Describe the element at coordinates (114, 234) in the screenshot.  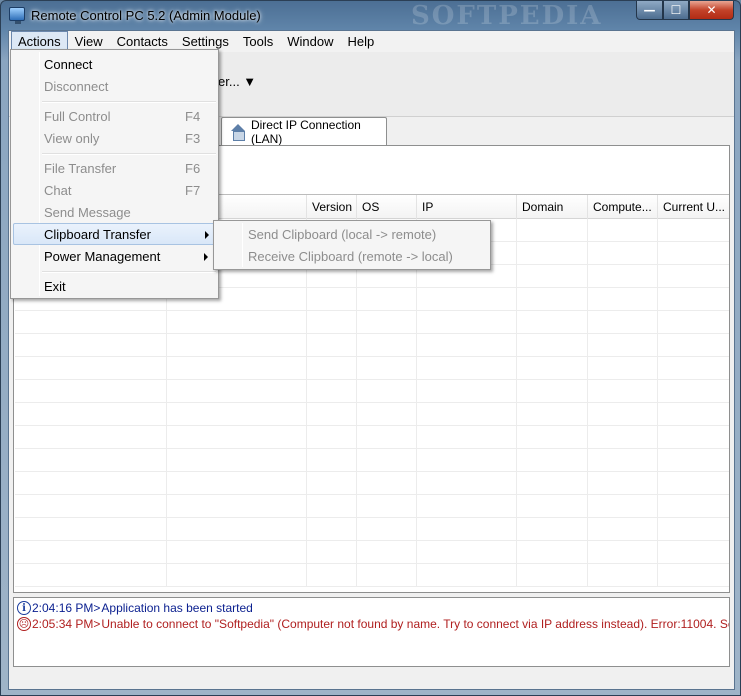
I see `menu-item-clipboard-transfer: Clipboard Transfer` at that location.